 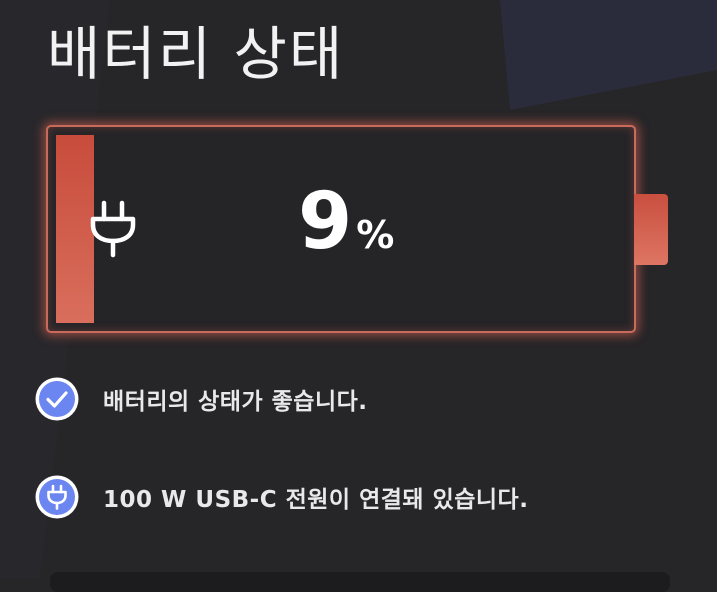 I want to click on battery-terminal, so click(x=651, y=229).